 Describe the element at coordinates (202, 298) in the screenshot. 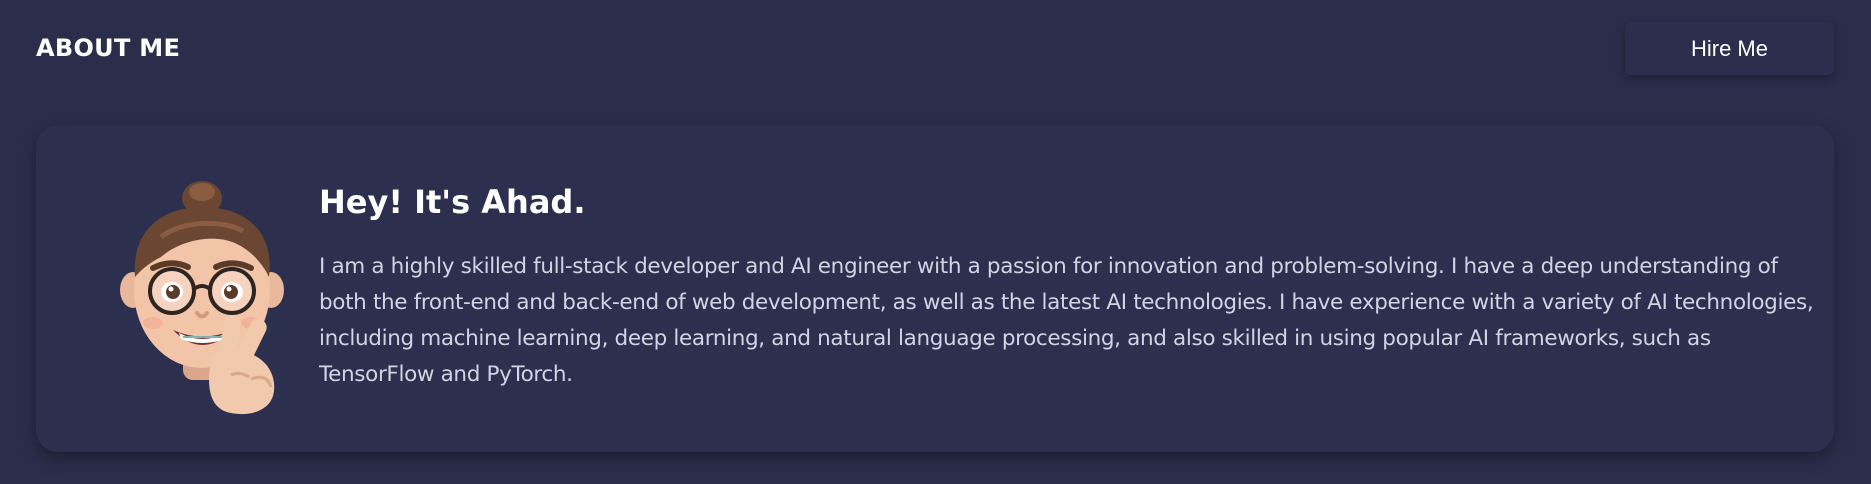

I see `memoji-avatar-icon` at that location.